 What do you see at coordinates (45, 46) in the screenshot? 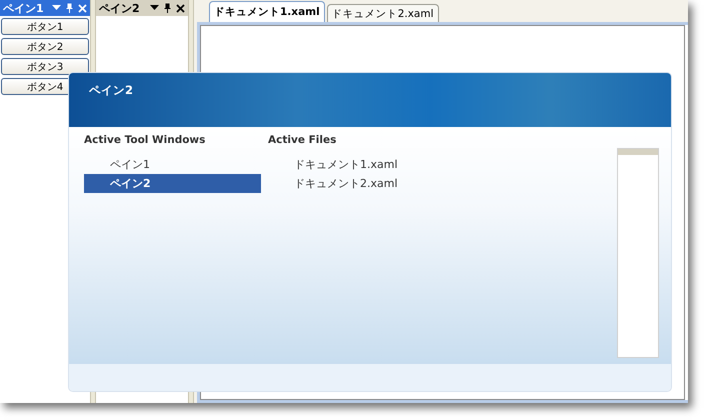
I see `pane-button: ボタン2` at bounding box center [45, 46].